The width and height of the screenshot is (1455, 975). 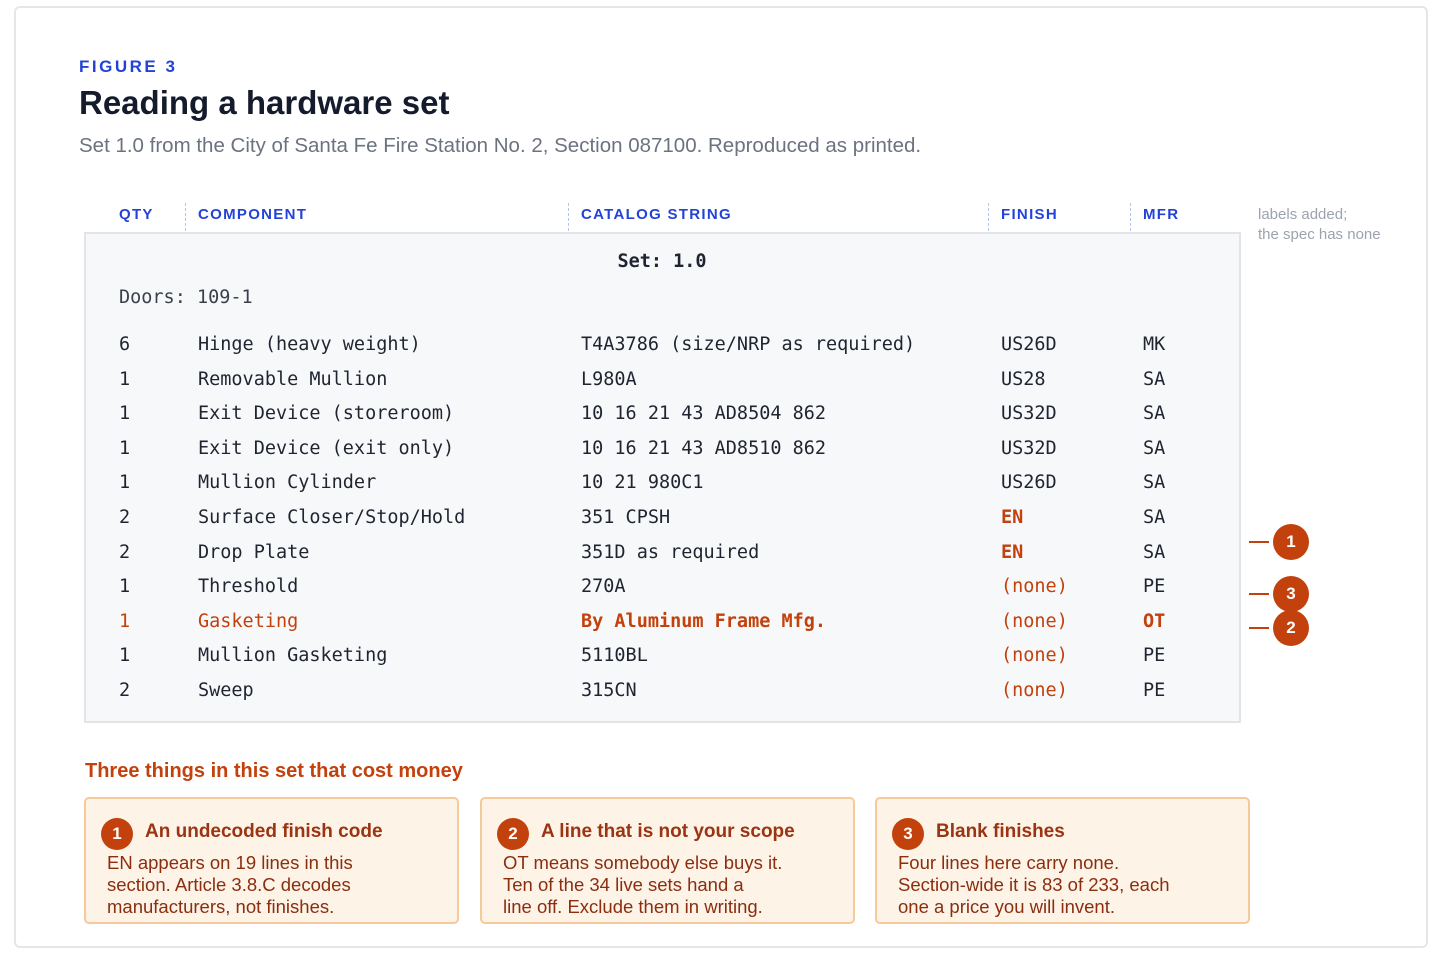 I want to click on callouts-heading: Three things in this set that cost money, so click(x=274, y=771).